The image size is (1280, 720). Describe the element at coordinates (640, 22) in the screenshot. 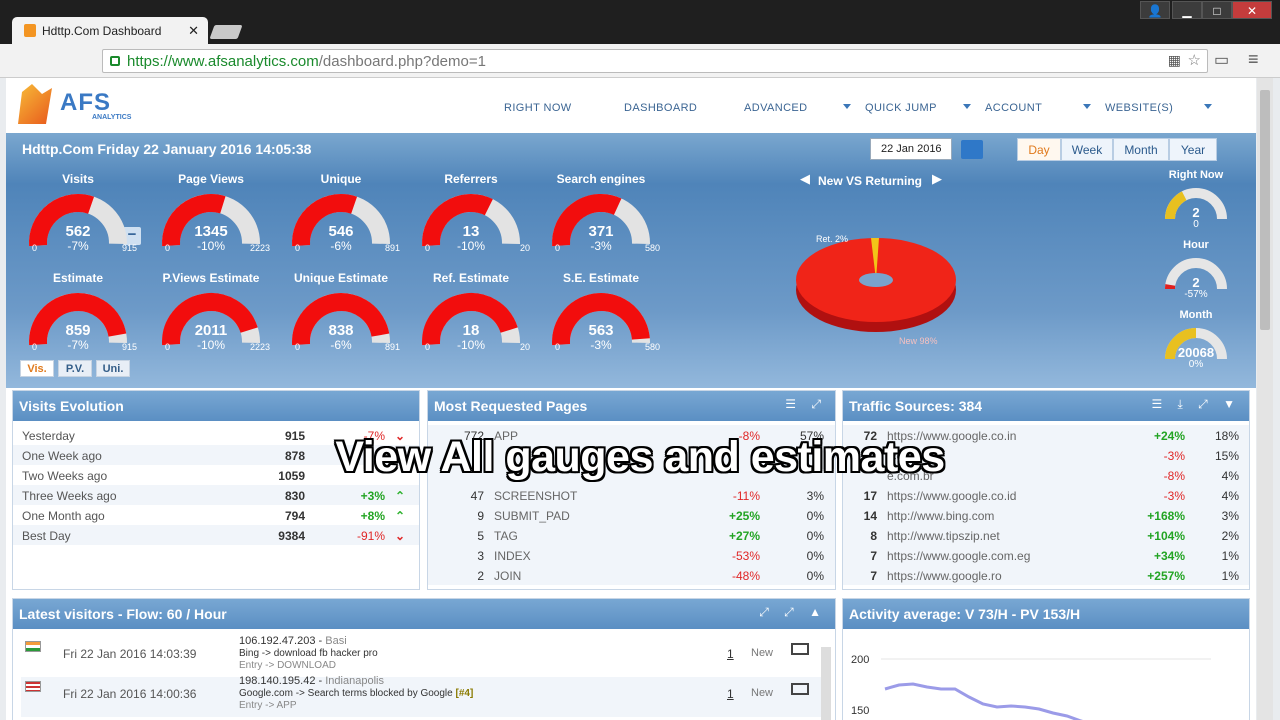

I see `browser-tab-bar: Hdttp.Com Dashboard ✕ 👤 ▁ □ ✕` at that location.